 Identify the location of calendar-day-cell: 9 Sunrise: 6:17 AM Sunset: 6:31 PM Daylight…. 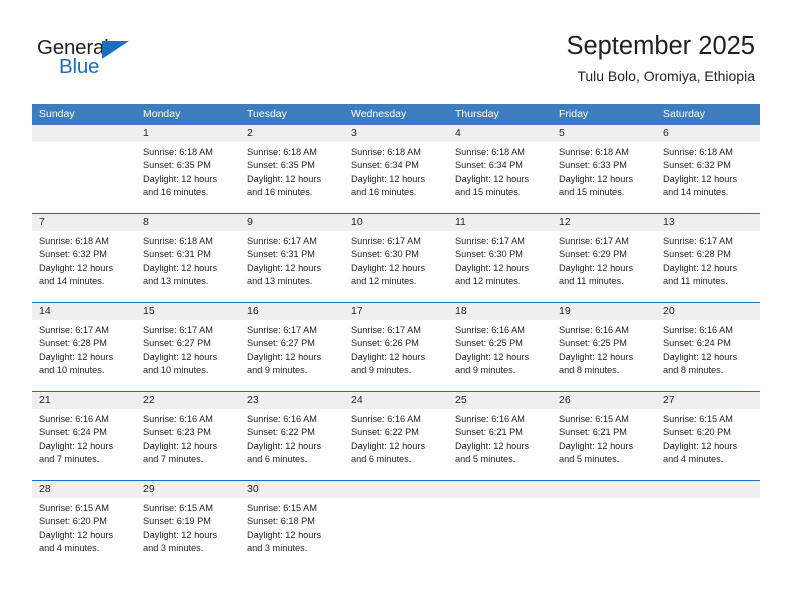
(292, 258).